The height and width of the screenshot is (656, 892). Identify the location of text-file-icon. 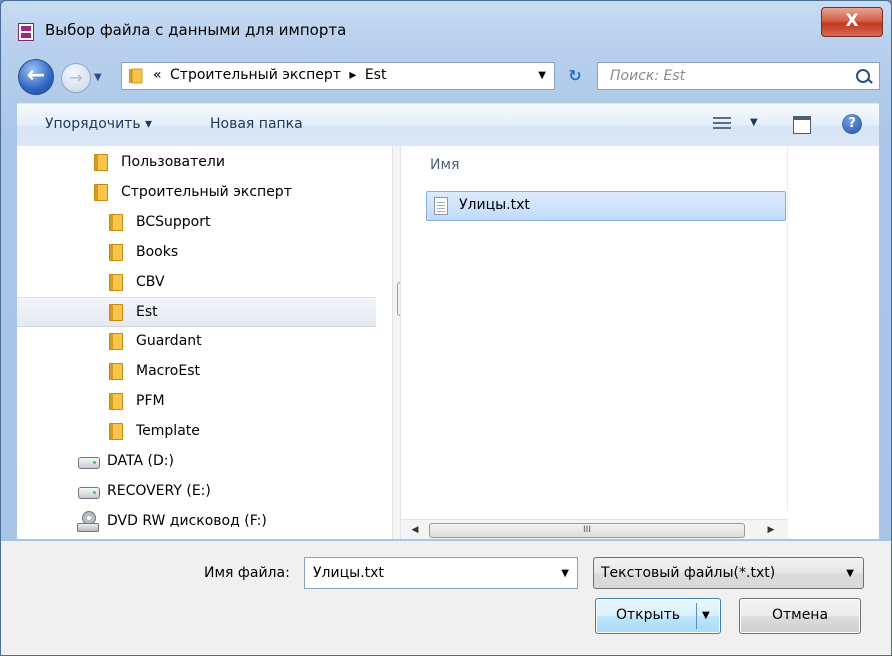
(441, 206).